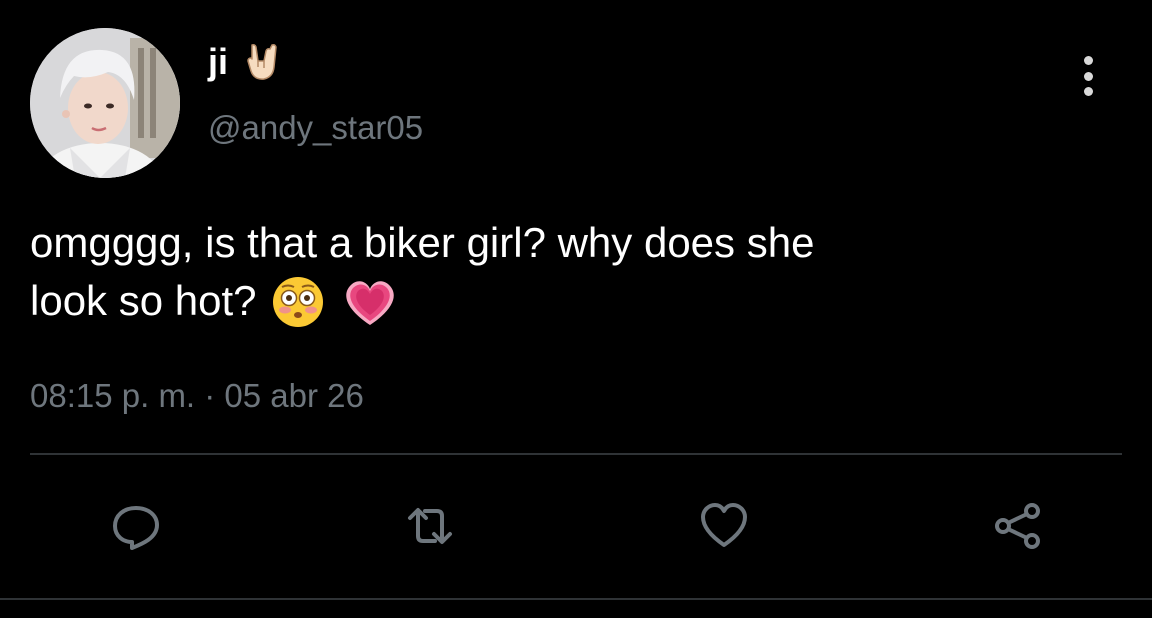 The width and height of the screenshot is (1152, 618). Describe the element at coordinates (575, 301) in the screenshot. I see `tweet-text-line-2: look so hot?` at that location.